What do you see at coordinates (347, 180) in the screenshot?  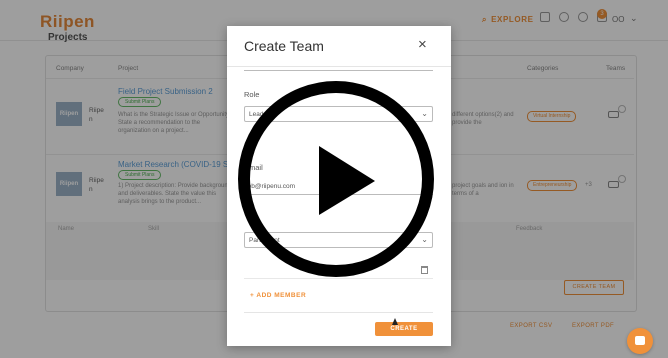 I see `play-icon` at bounding box center [347, 180].